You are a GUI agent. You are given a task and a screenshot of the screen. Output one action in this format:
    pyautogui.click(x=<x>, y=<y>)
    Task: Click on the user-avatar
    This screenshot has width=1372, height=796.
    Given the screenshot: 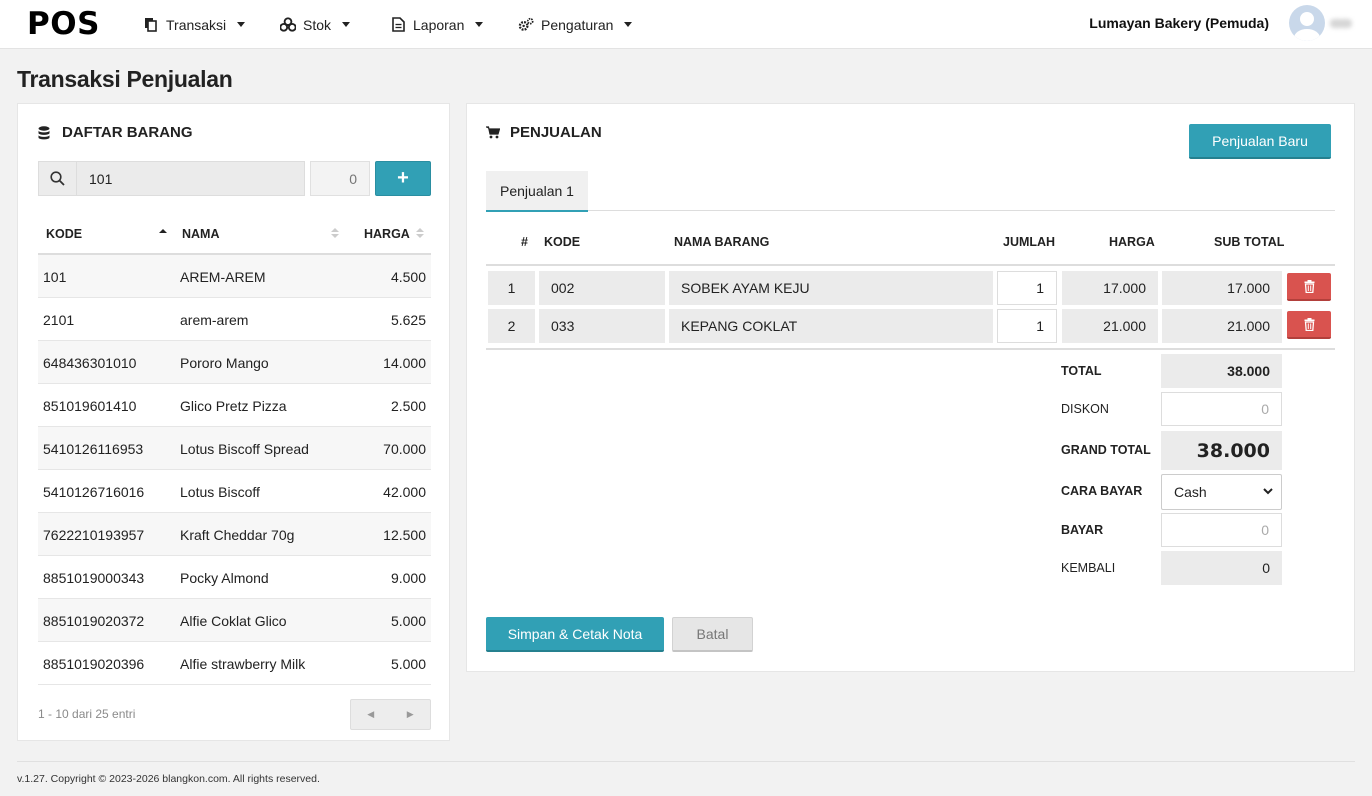 What is the action you would take?
    pyautogui.click(x=1307, y=23)
    